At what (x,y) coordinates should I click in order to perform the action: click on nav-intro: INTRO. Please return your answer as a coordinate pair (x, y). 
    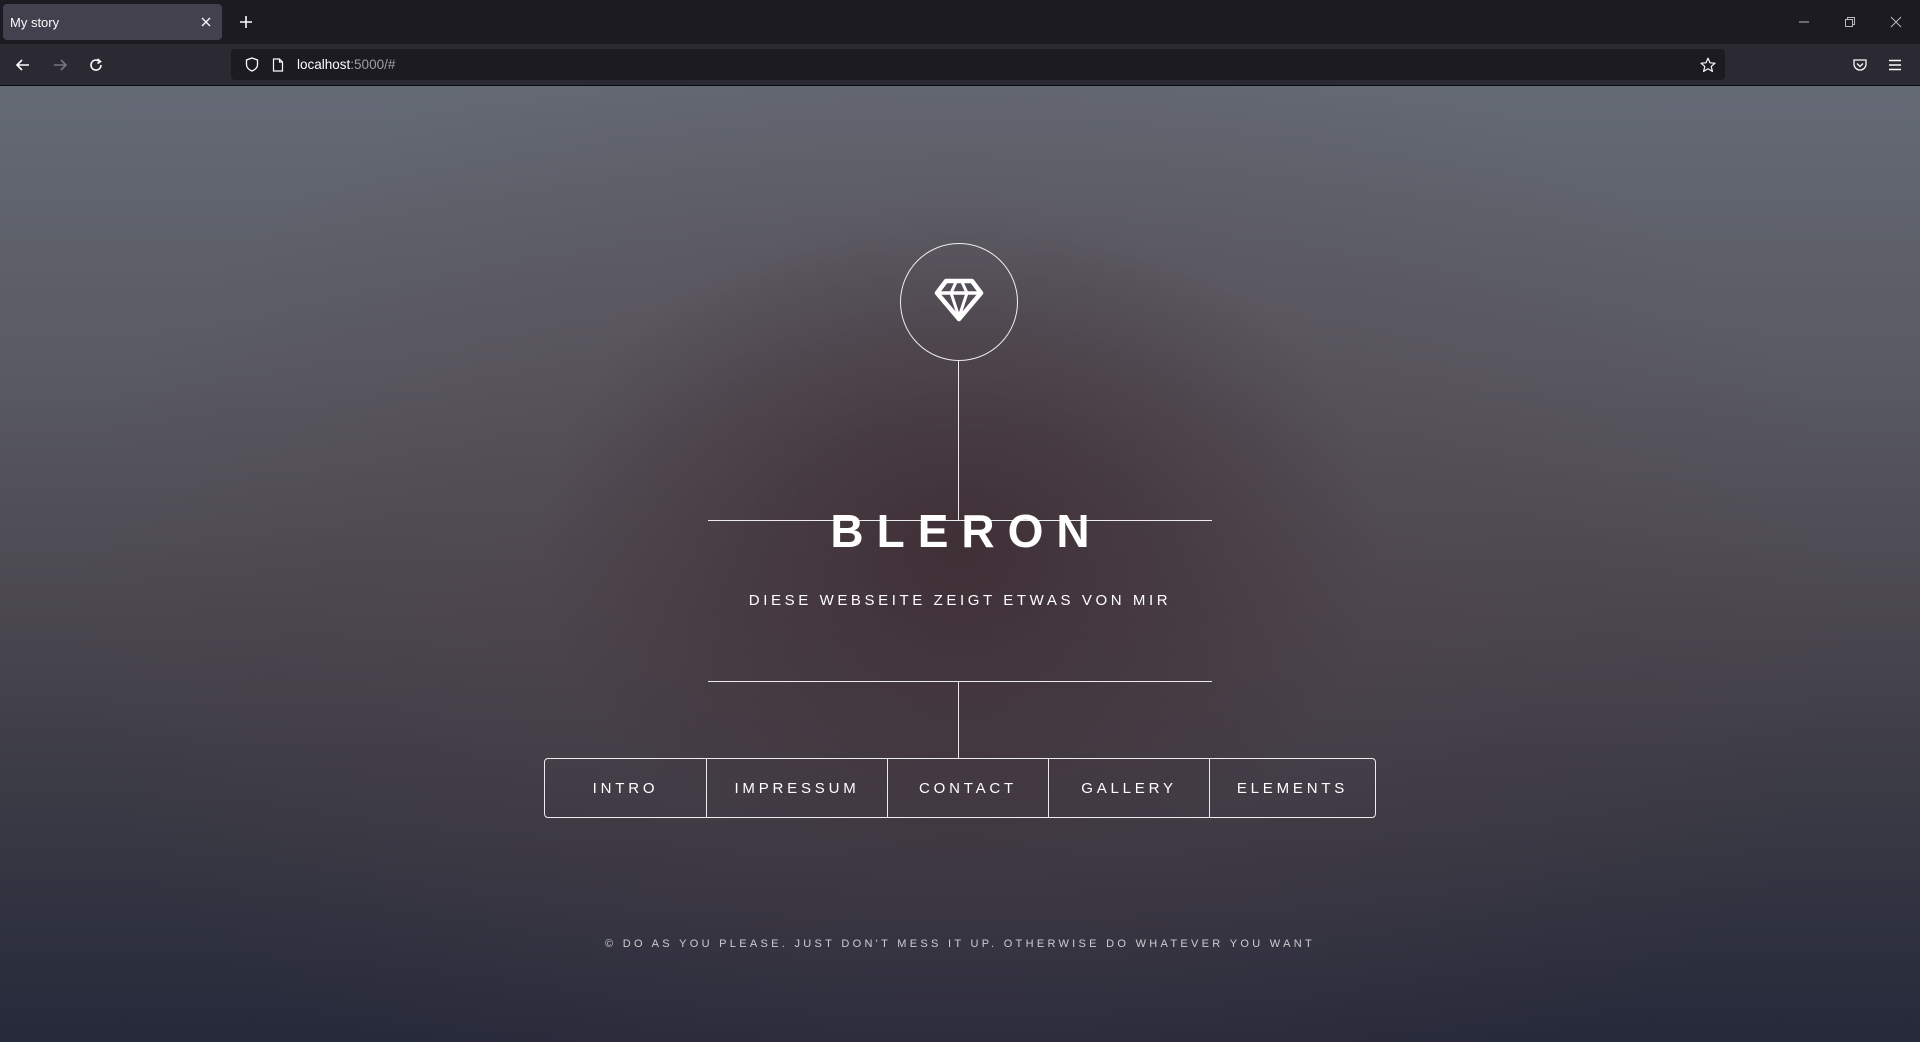
    Looking at the image, I should click on (625, 788).